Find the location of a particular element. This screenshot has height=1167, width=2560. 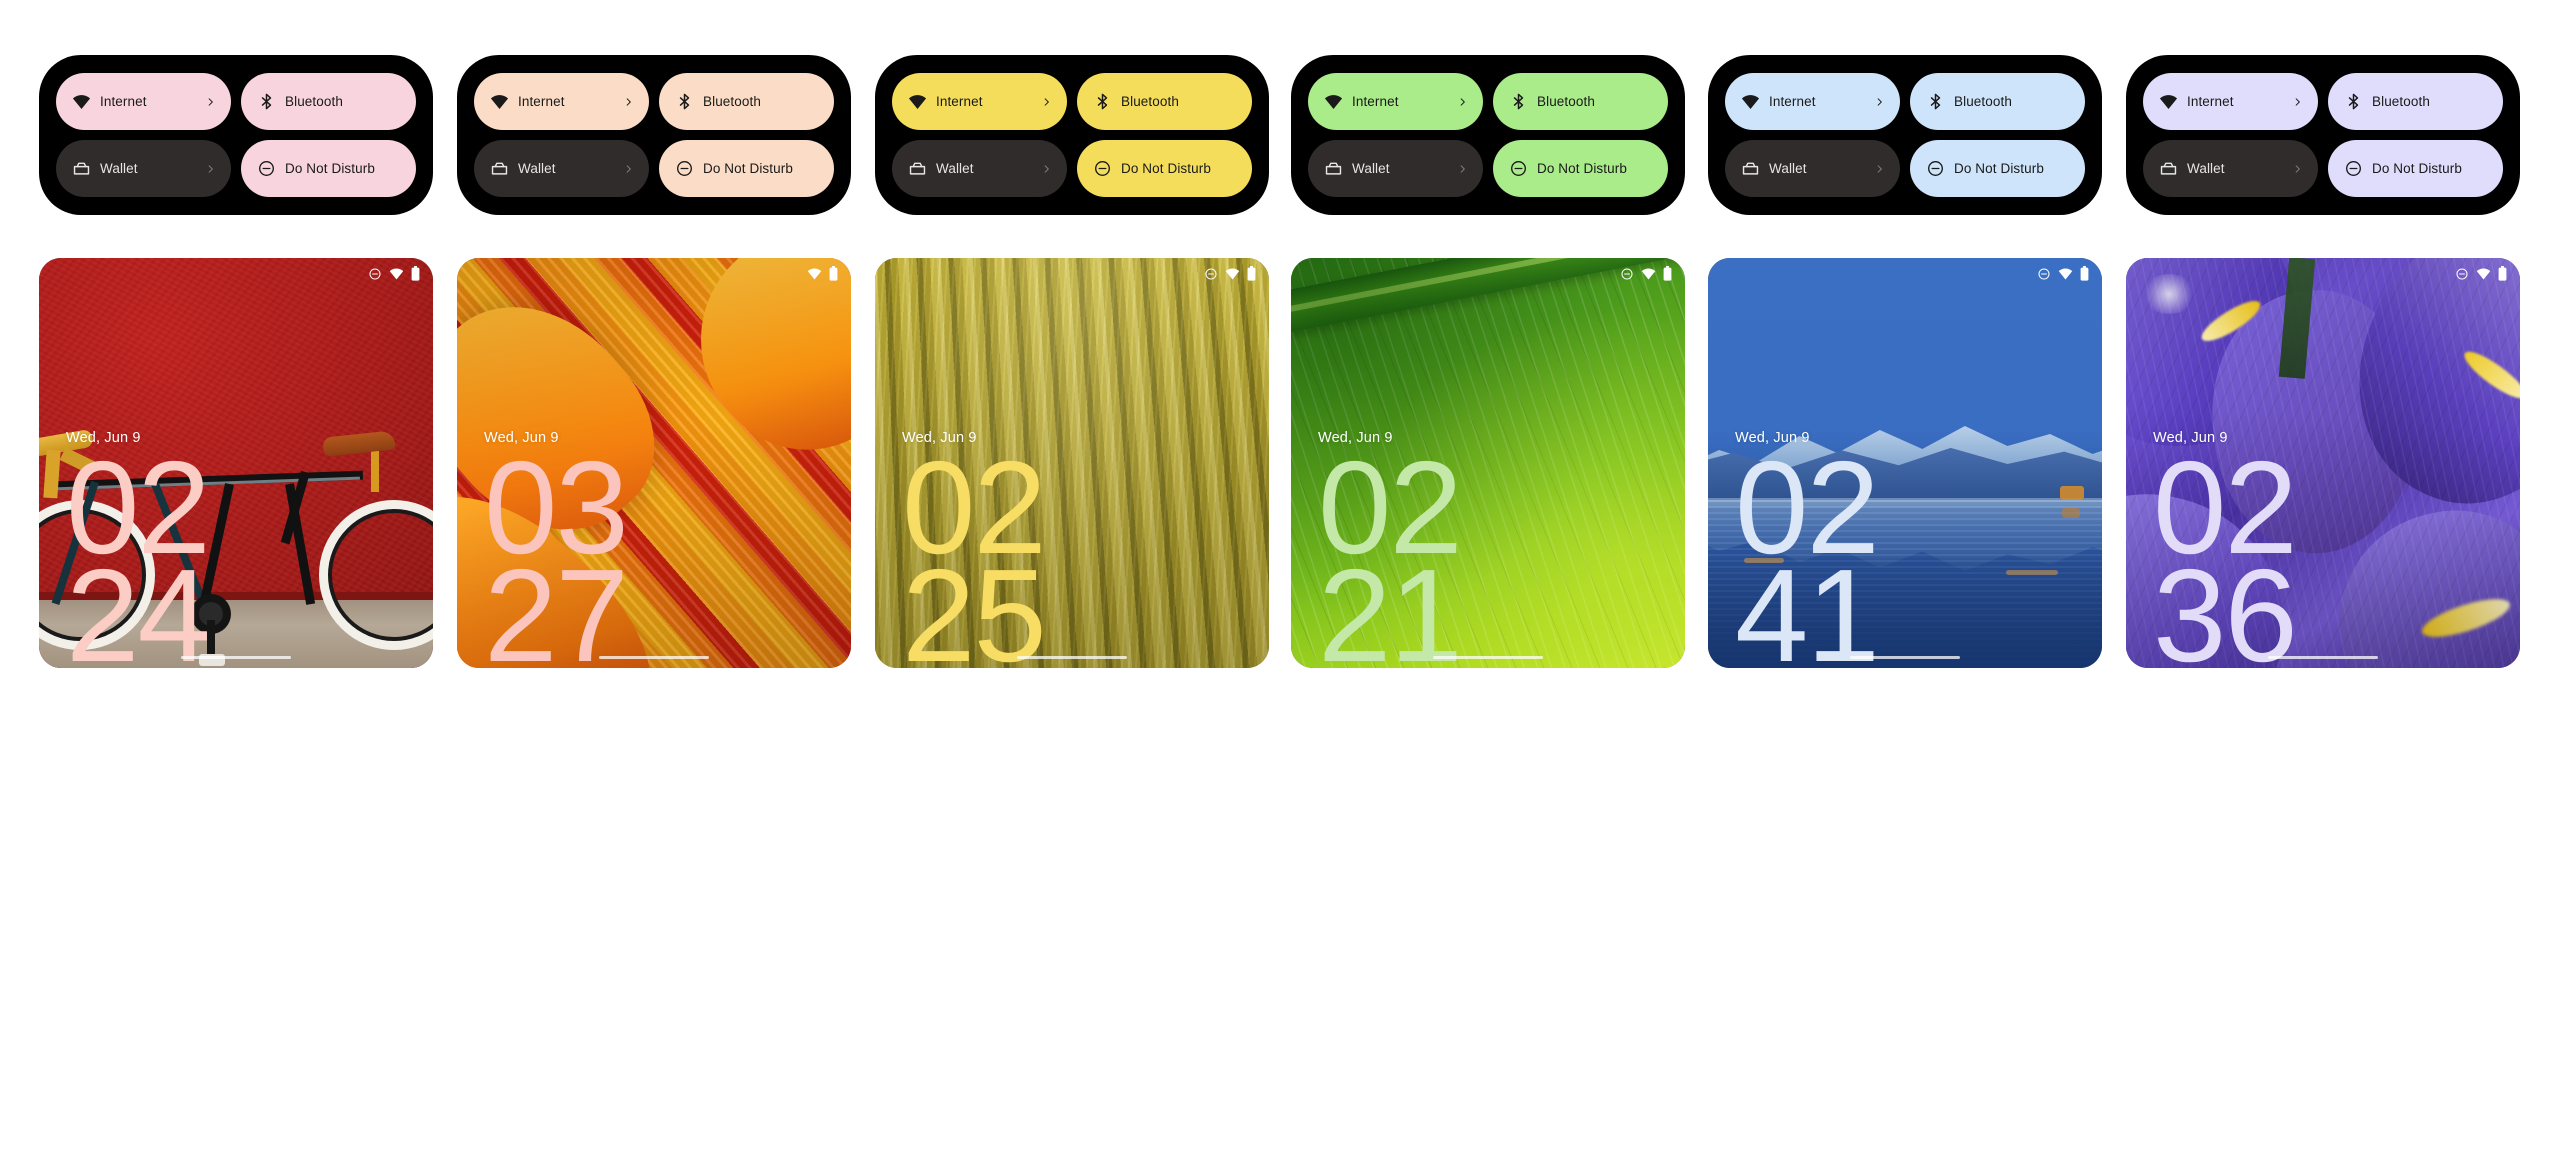

clock-minute: 24 is located at coordinates (138, 605).